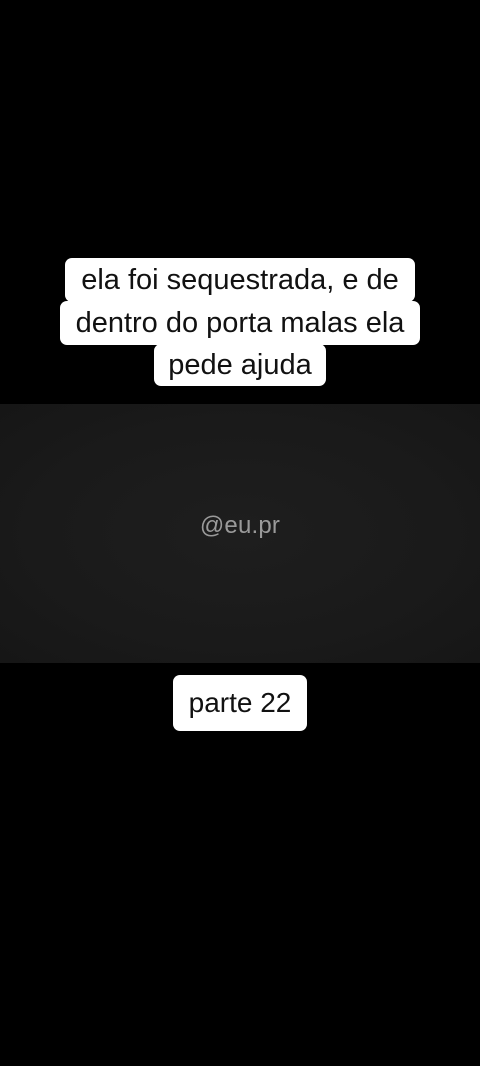 This screenshot has width=480, height=1066. Describe the element at coordinates (240, 280) in the screenshot. I see `caption-line-1: ela foi sequestrada, e de` at that location.